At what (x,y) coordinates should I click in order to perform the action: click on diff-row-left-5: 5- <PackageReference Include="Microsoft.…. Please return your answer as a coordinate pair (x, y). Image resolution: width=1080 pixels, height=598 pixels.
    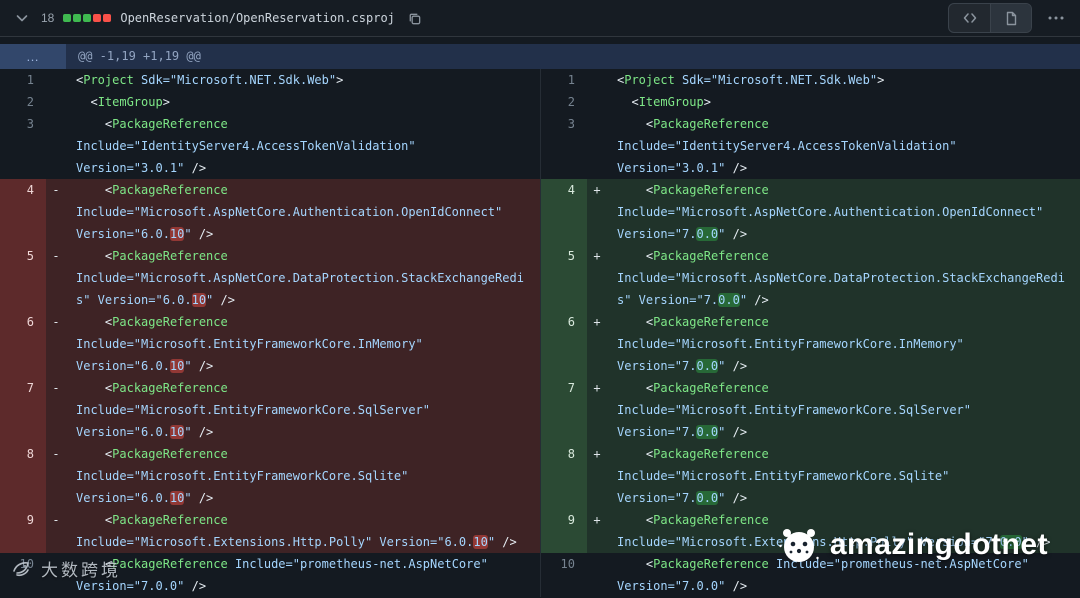
    Looking at the image, I should click on (270, 278).